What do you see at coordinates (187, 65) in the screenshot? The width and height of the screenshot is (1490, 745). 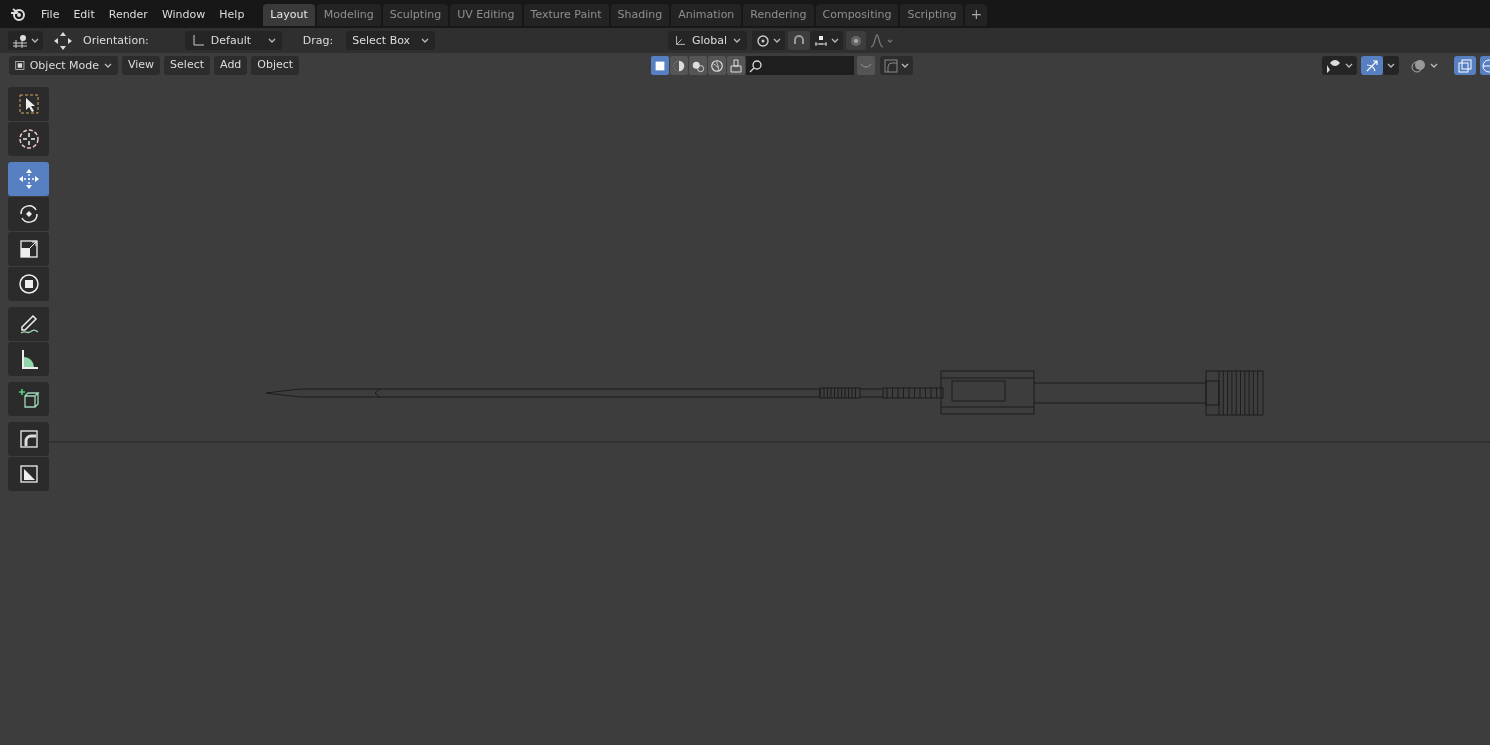 I see `viewport-menu: Select` at bounding box center [187, 65].